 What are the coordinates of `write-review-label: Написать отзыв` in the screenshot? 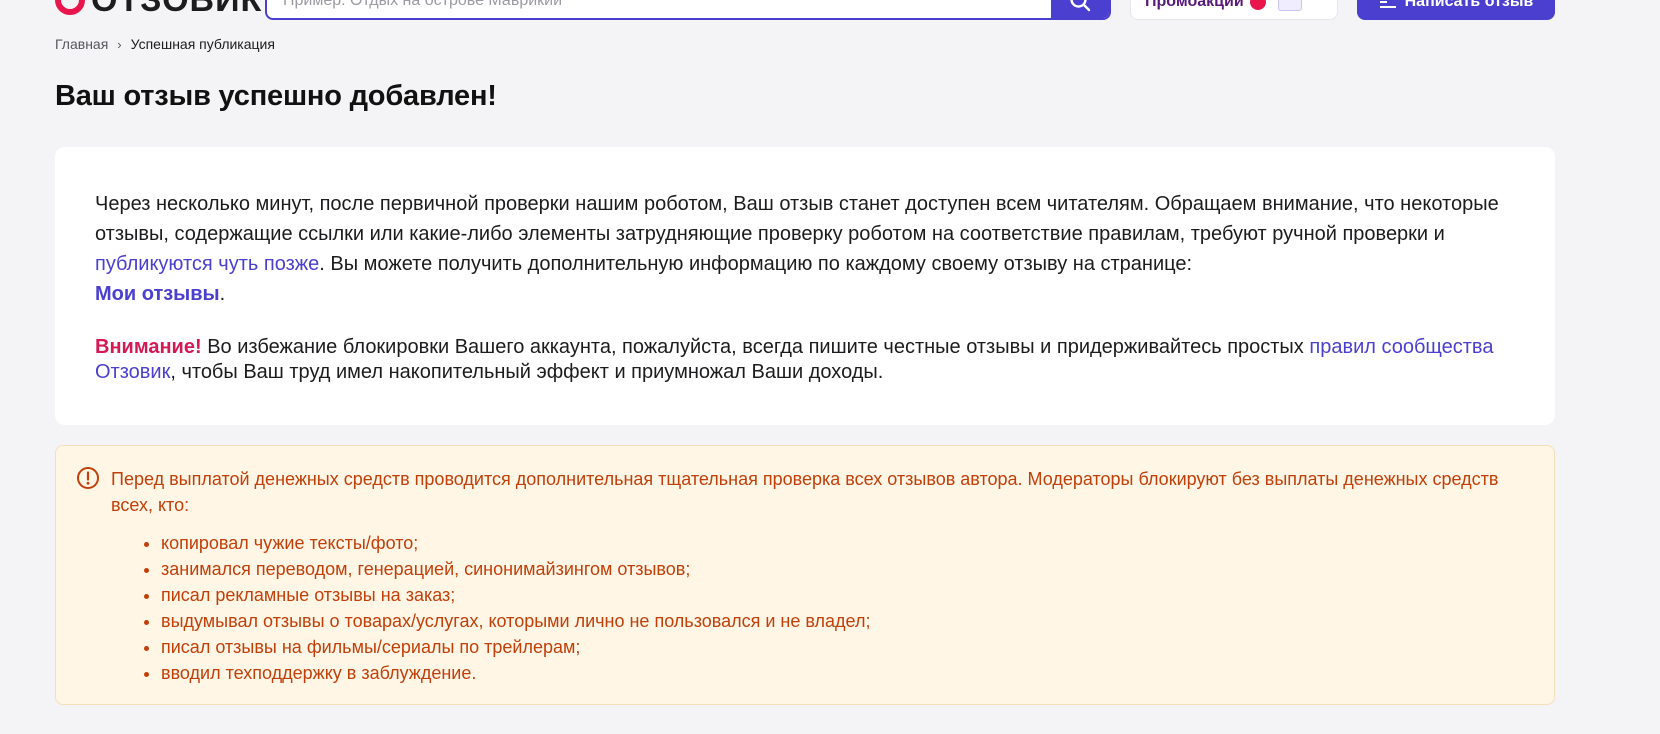 It's located at (1469, 5).